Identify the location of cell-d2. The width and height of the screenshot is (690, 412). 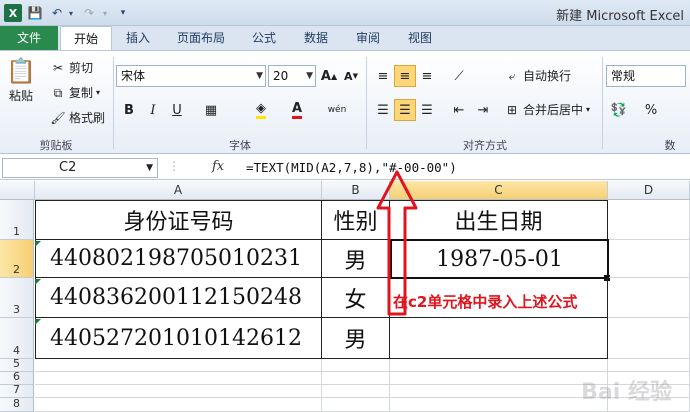
(649, 259).